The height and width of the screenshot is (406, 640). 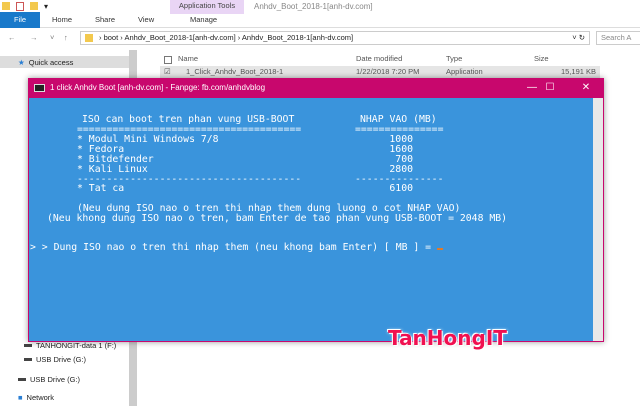 What do you see at coordinates (101, 188) in the screenshot?
I see `total-name: * Tat ca` at bounding box center [101, 188].